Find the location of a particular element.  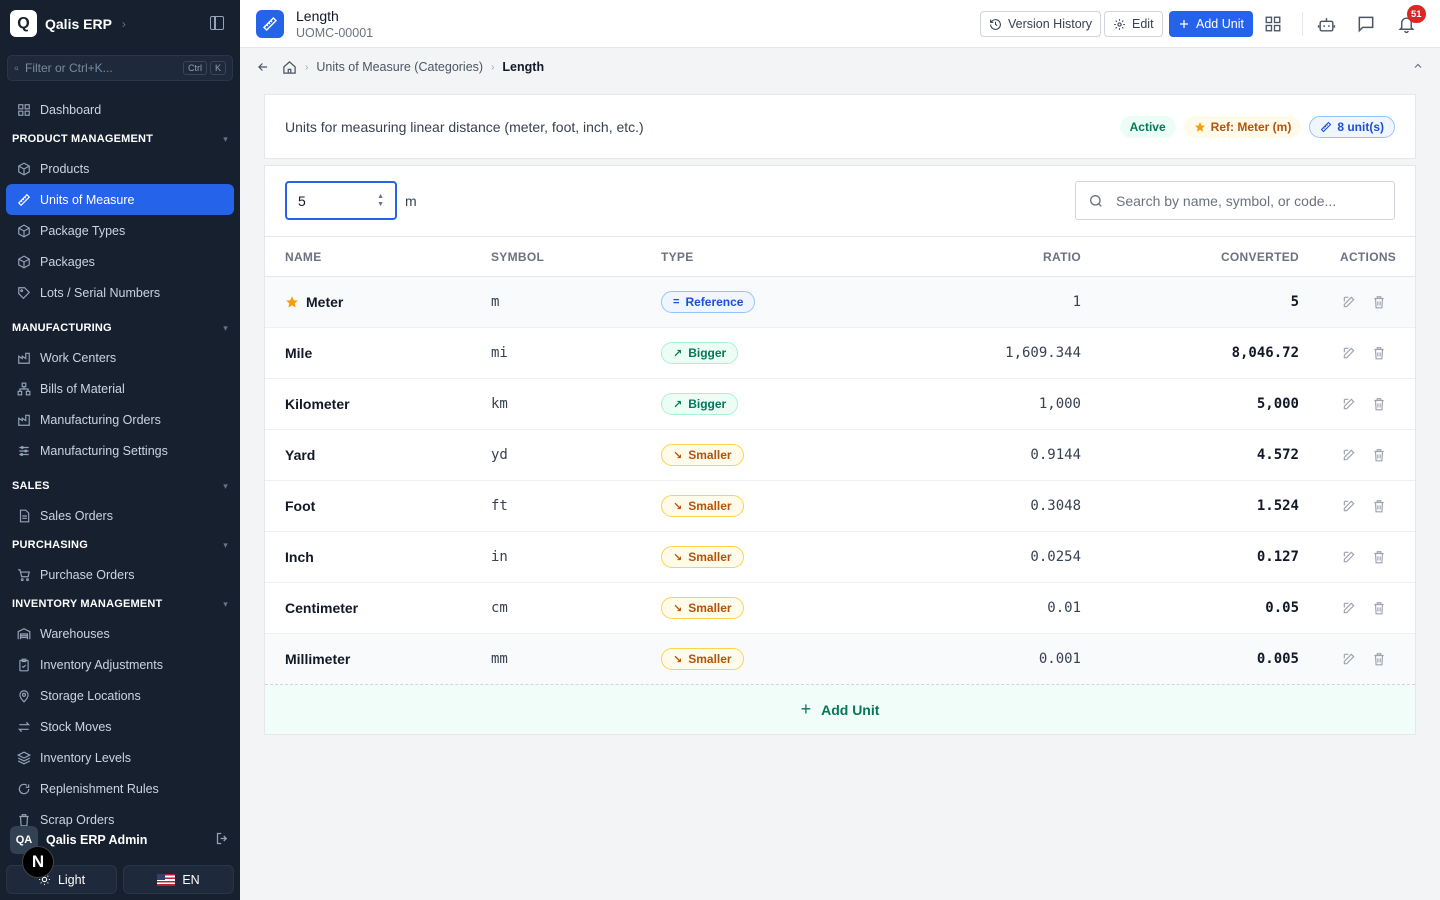

back-arrow-icon is located at coordinates (263, 67).